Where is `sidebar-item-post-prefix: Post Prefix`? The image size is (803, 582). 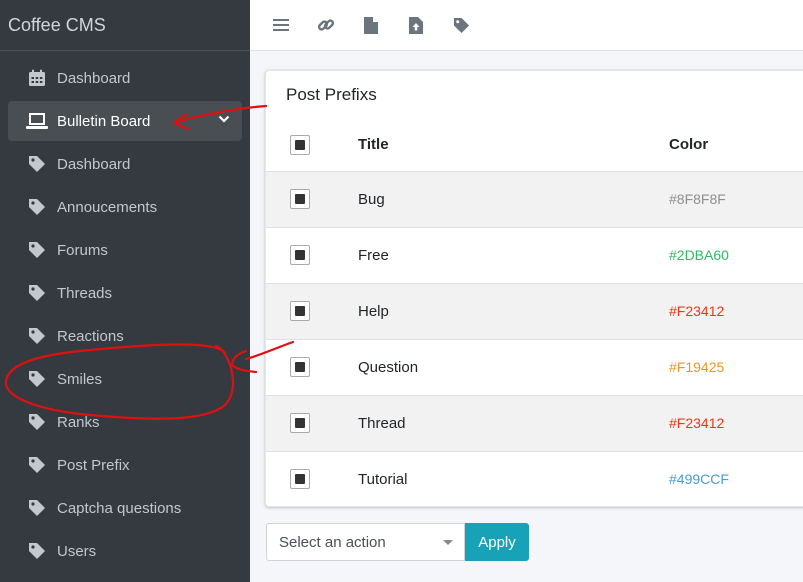
sidebar-item-post-prefix: Post Prefix is located at coordinates (125, 465).